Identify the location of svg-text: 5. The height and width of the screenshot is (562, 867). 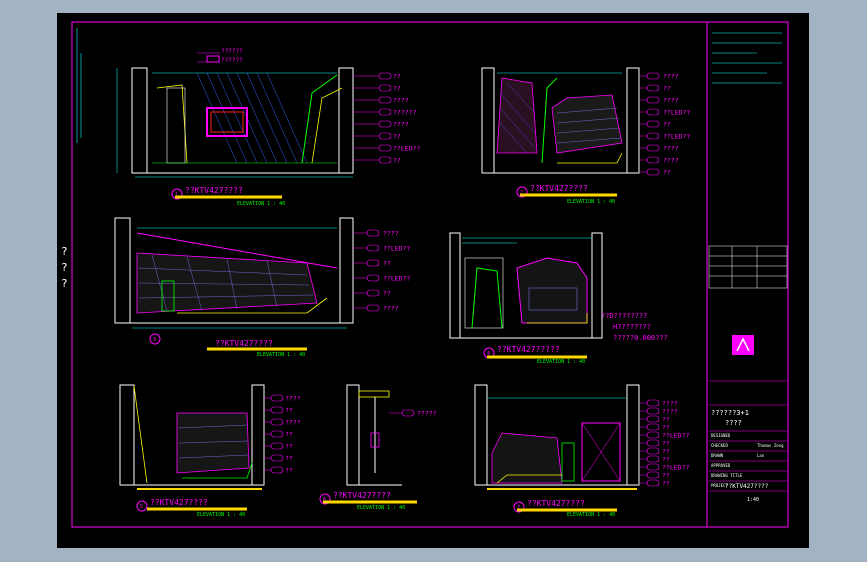
(141, 507).